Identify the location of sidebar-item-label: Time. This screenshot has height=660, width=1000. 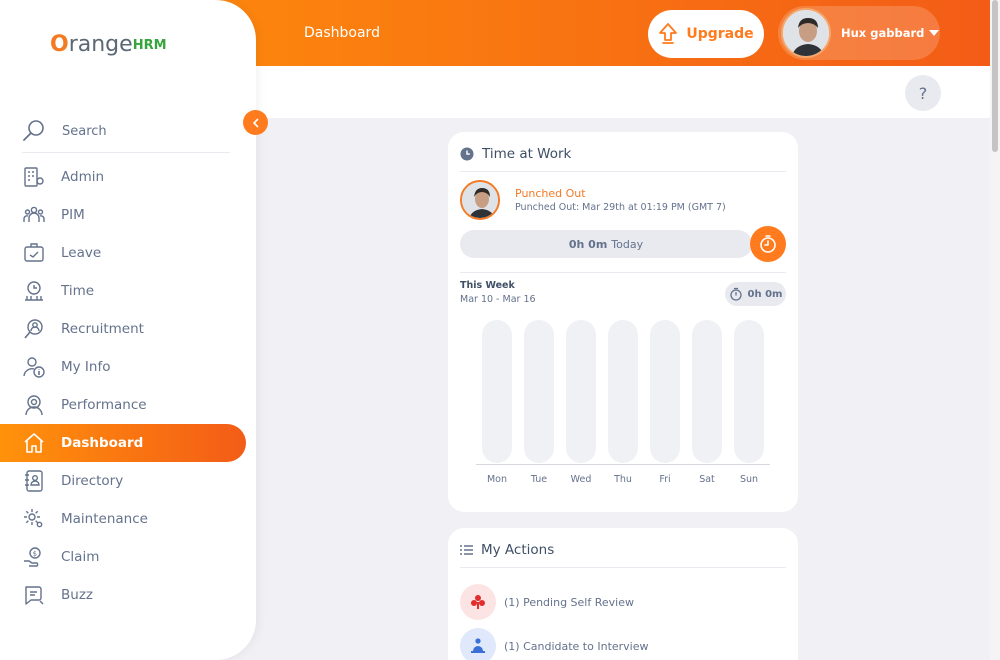
(78, 291).